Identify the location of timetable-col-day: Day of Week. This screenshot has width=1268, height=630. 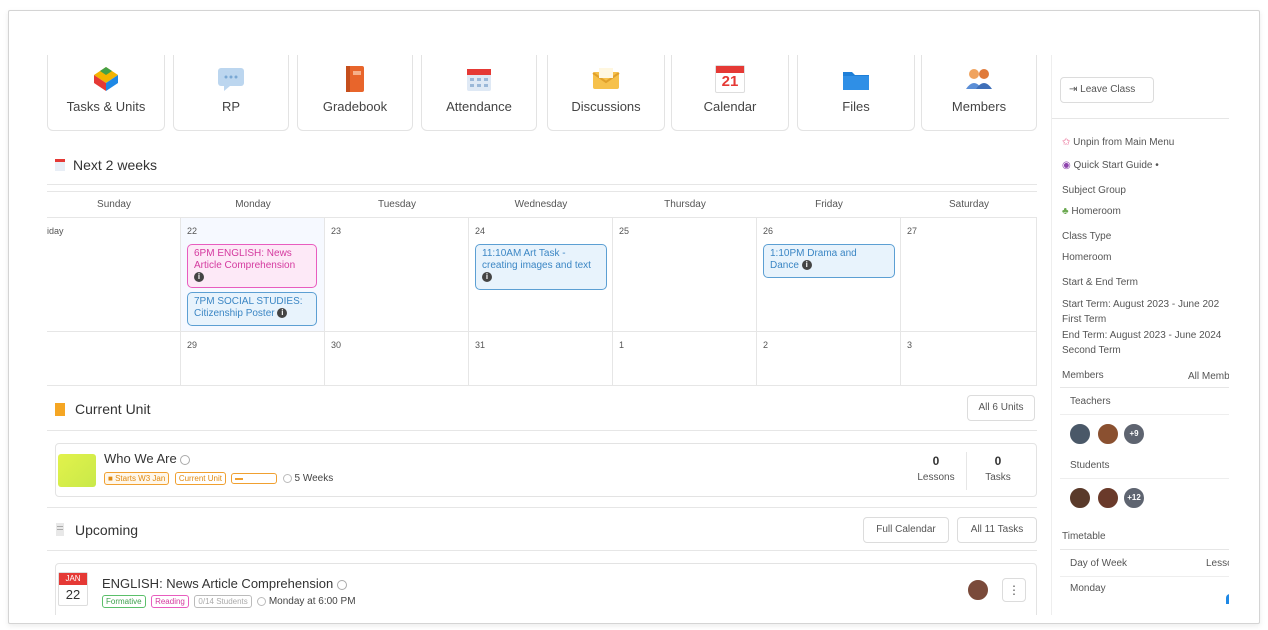
(1099, 563).